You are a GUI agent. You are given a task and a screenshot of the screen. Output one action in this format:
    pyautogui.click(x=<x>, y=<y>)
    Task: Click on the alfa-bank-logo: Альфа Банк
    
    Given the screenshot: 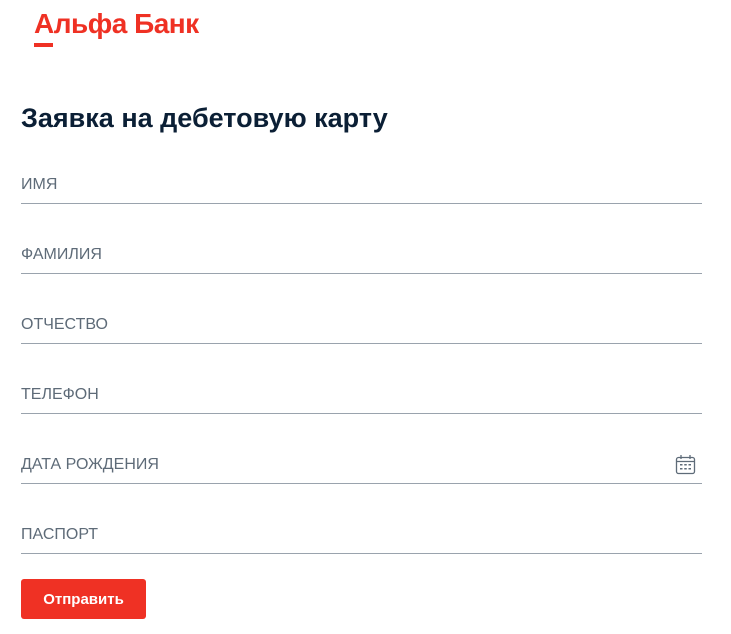 What is the action you would take?
    pyautogui.click(x=124, y=28)
    